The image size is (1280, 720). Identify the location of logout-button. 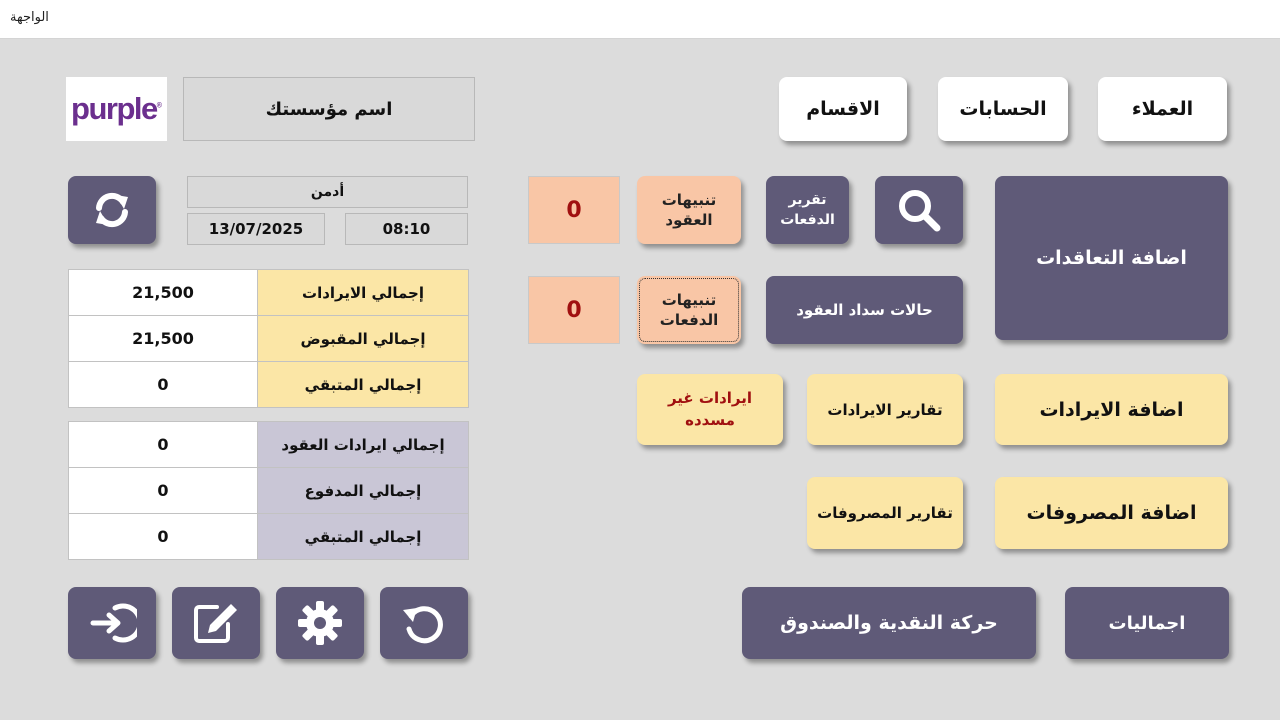
(112, 623).